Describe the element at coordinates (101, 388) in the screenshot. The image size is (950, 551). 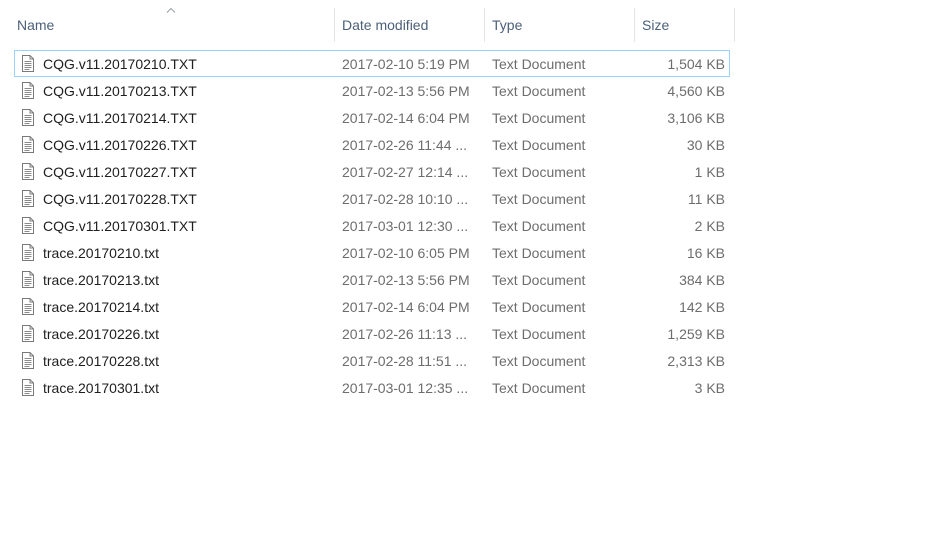
I see `file-name: trace.20170301.txt` at that location.